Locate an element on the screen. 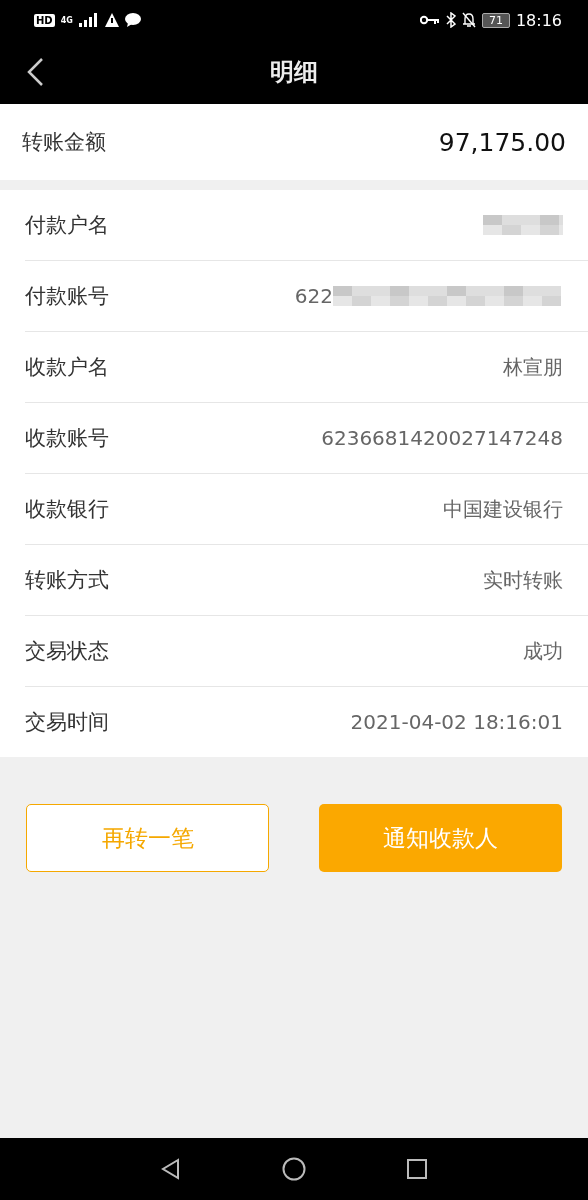 The image size is (588, 1200). signal-icon is located at coordinates (88, 20).